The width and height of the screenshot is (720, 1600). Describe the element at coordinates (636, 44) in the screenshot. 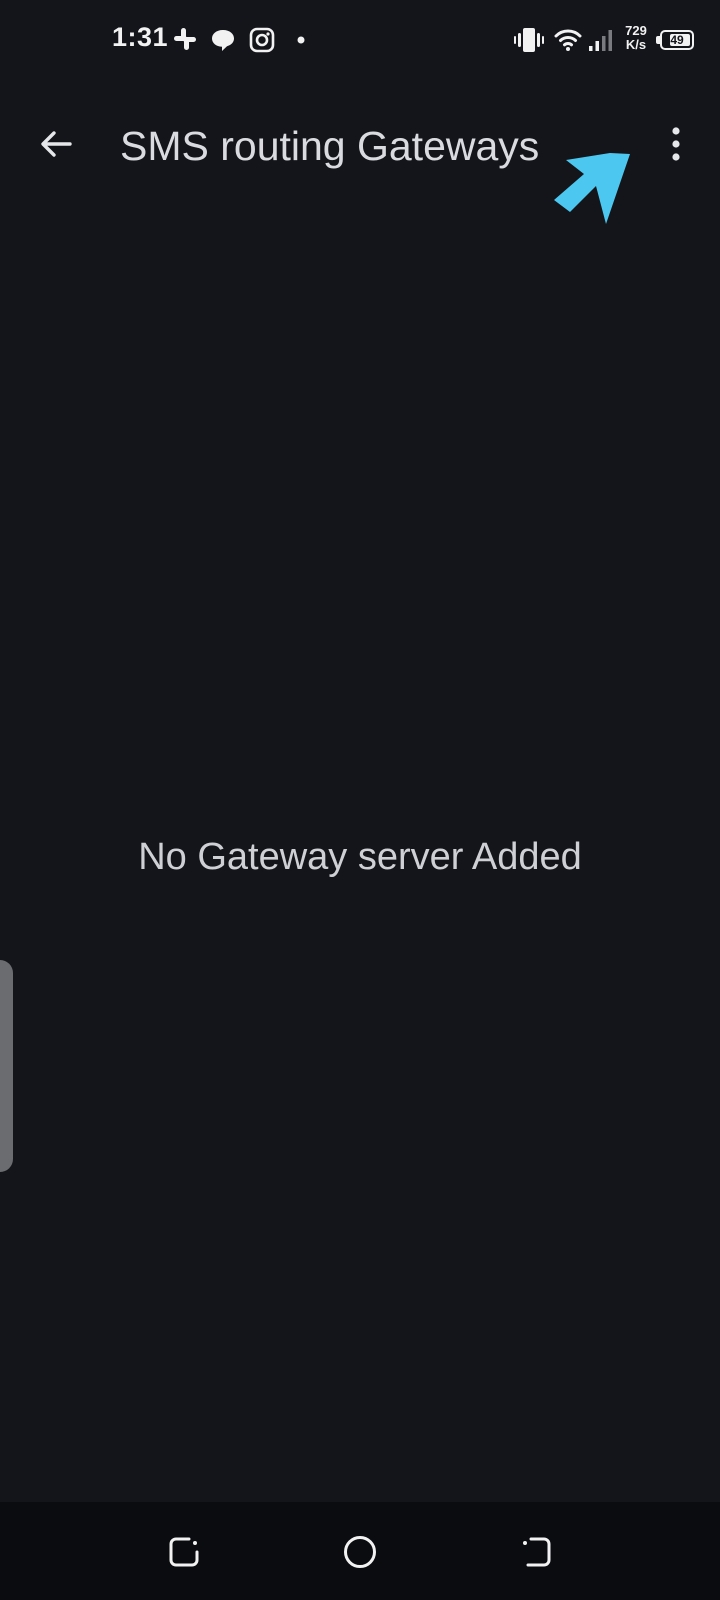

I see `network-speed-unit: K/s` at that location.